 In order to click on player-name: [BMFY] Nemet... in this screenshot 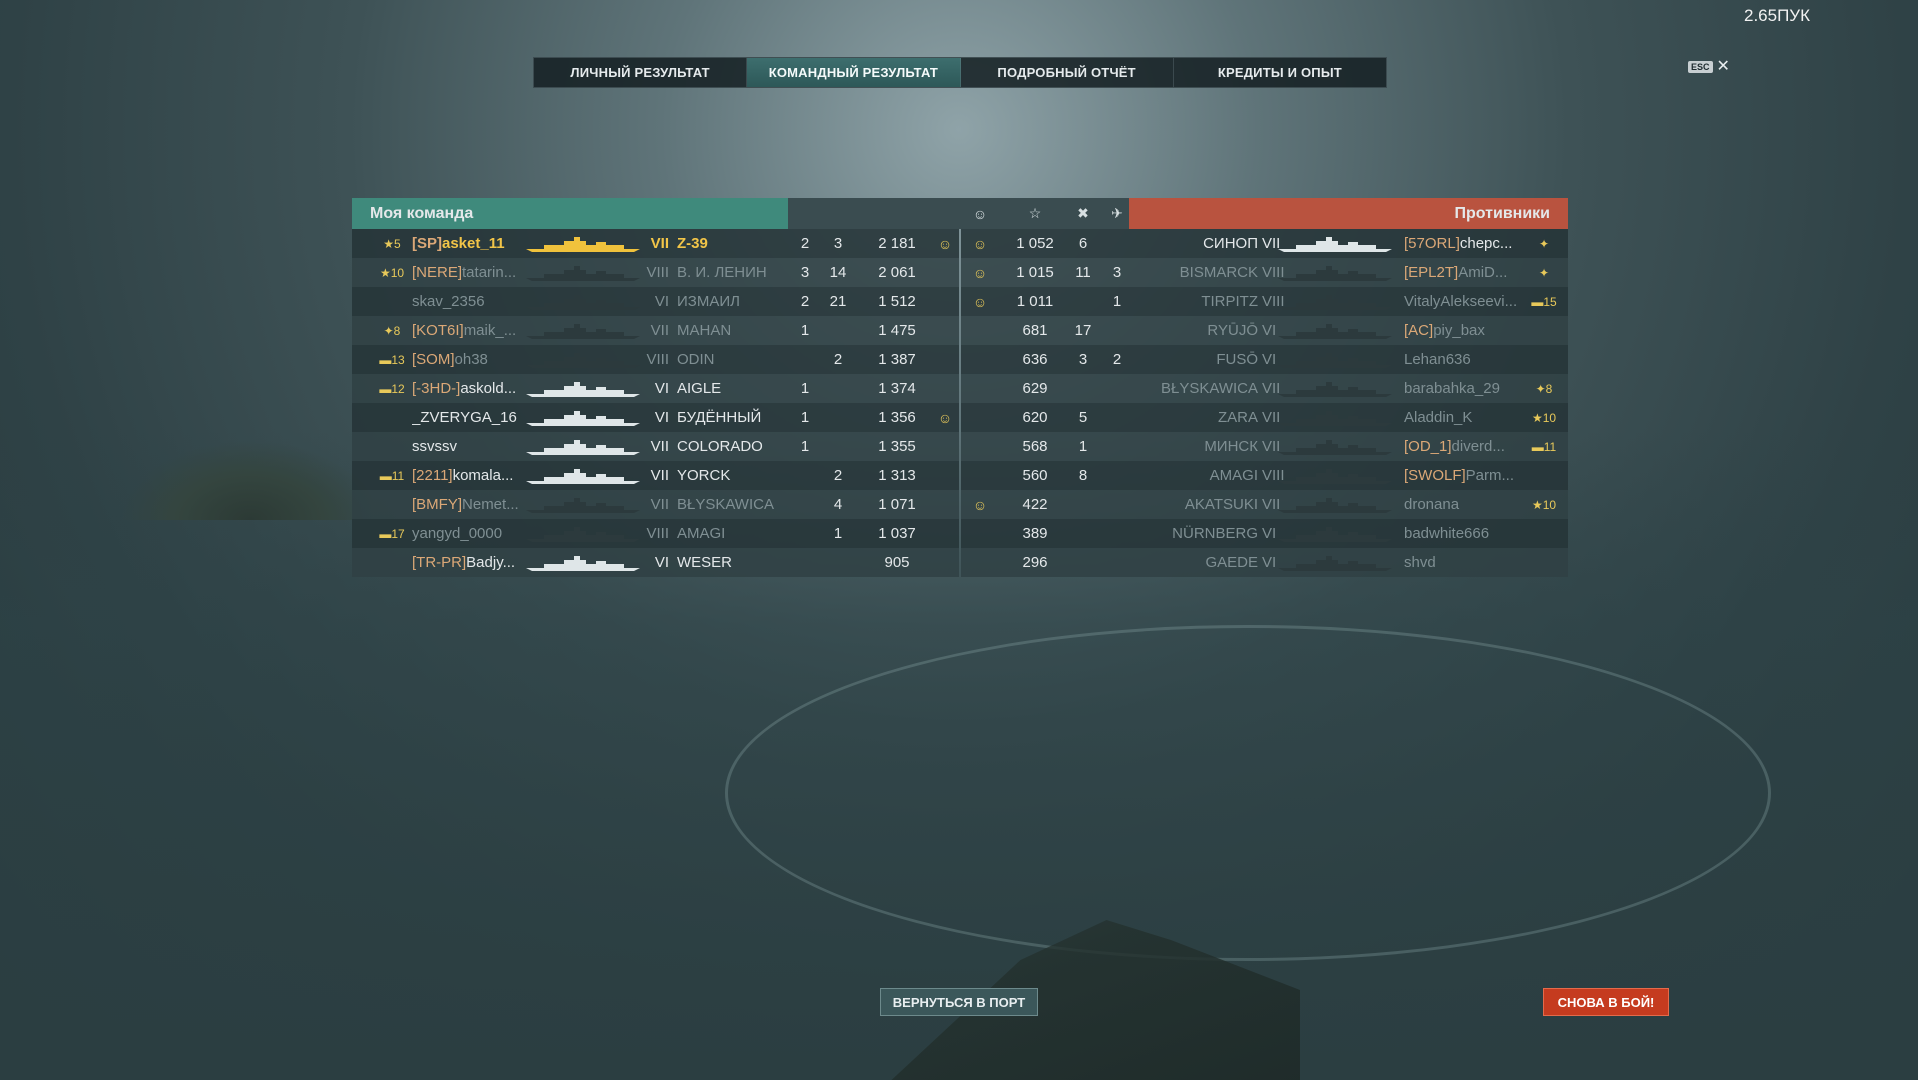, I will do `click(467, 504)`.